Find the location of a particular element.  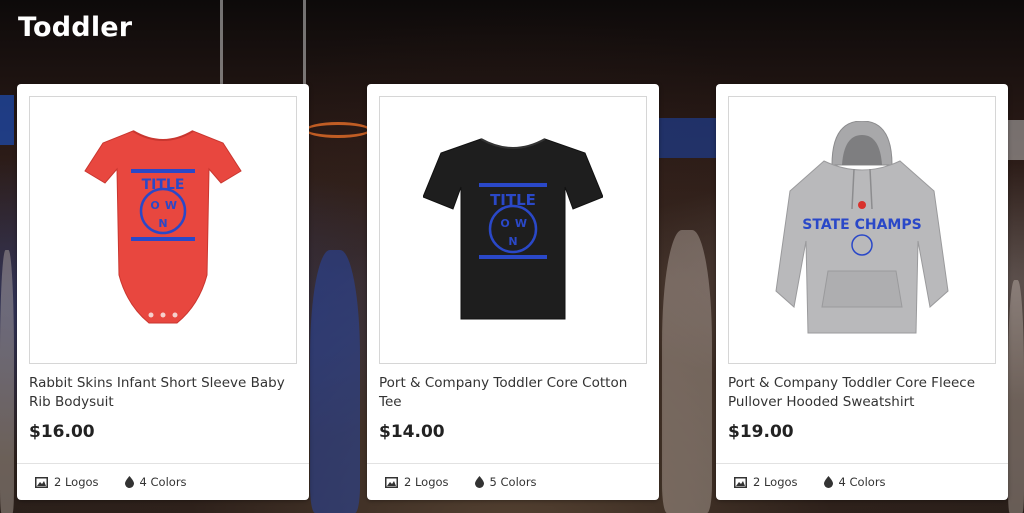

colors-label: 5 Colors is located at coordinates (513, 482).